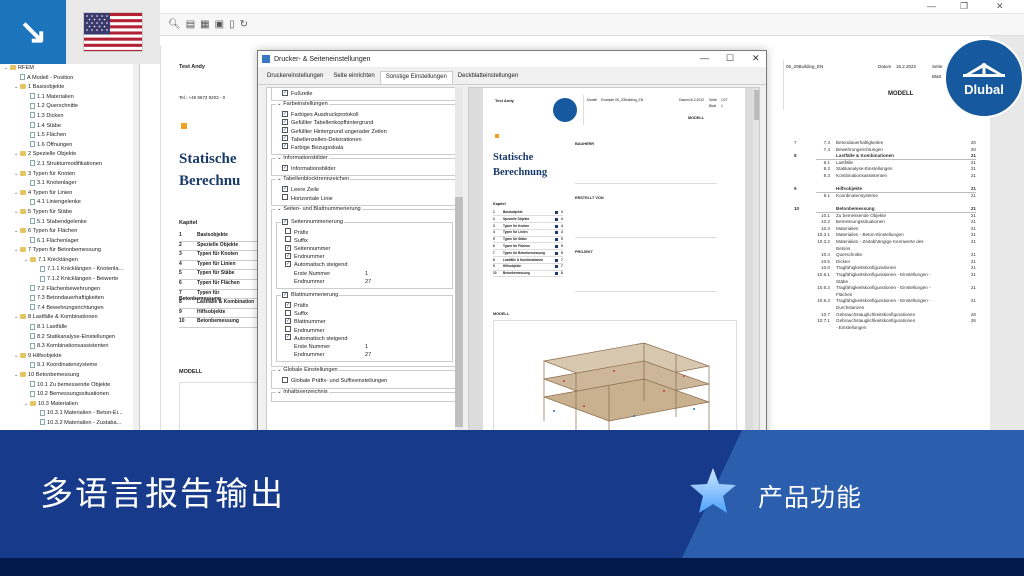 The height and width of the screenshot is (576, 1024). I want to click on checkbox-row: Endnummer, so click(367, 330).